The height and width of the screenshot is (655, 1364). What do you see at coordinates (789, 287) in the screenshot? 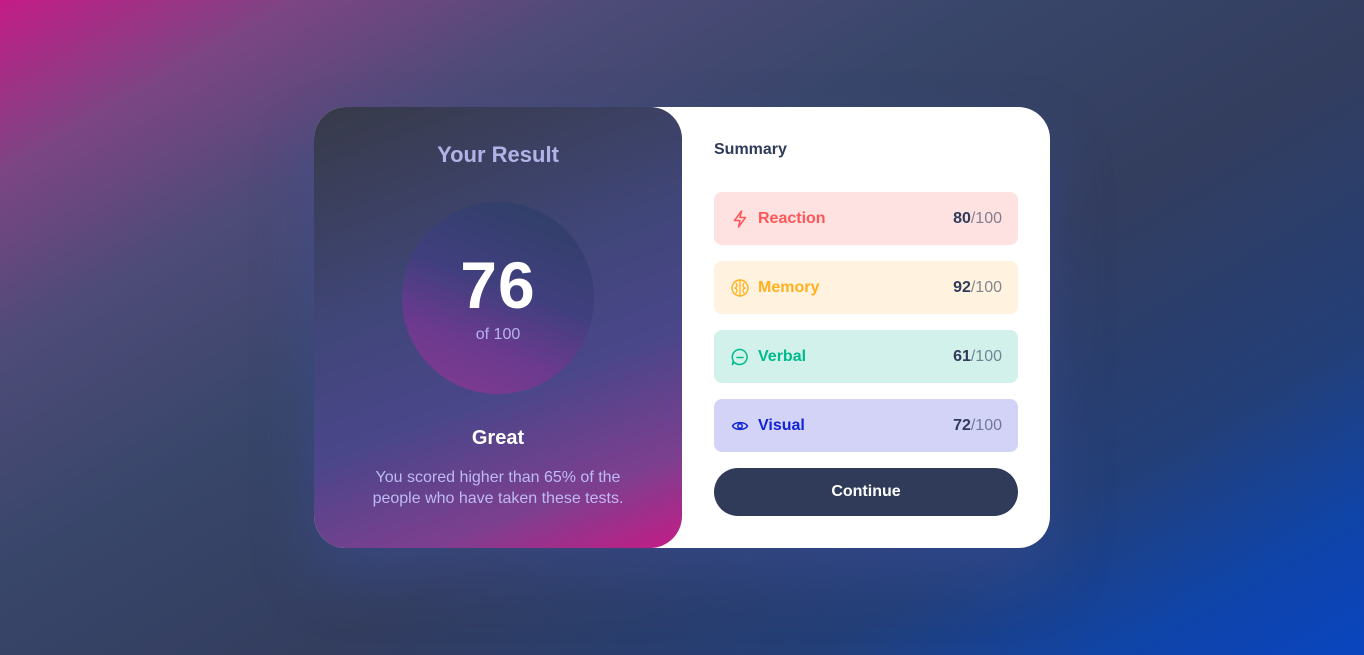
I see `summary-item-label: Memory` at bounding box center [789, 287].